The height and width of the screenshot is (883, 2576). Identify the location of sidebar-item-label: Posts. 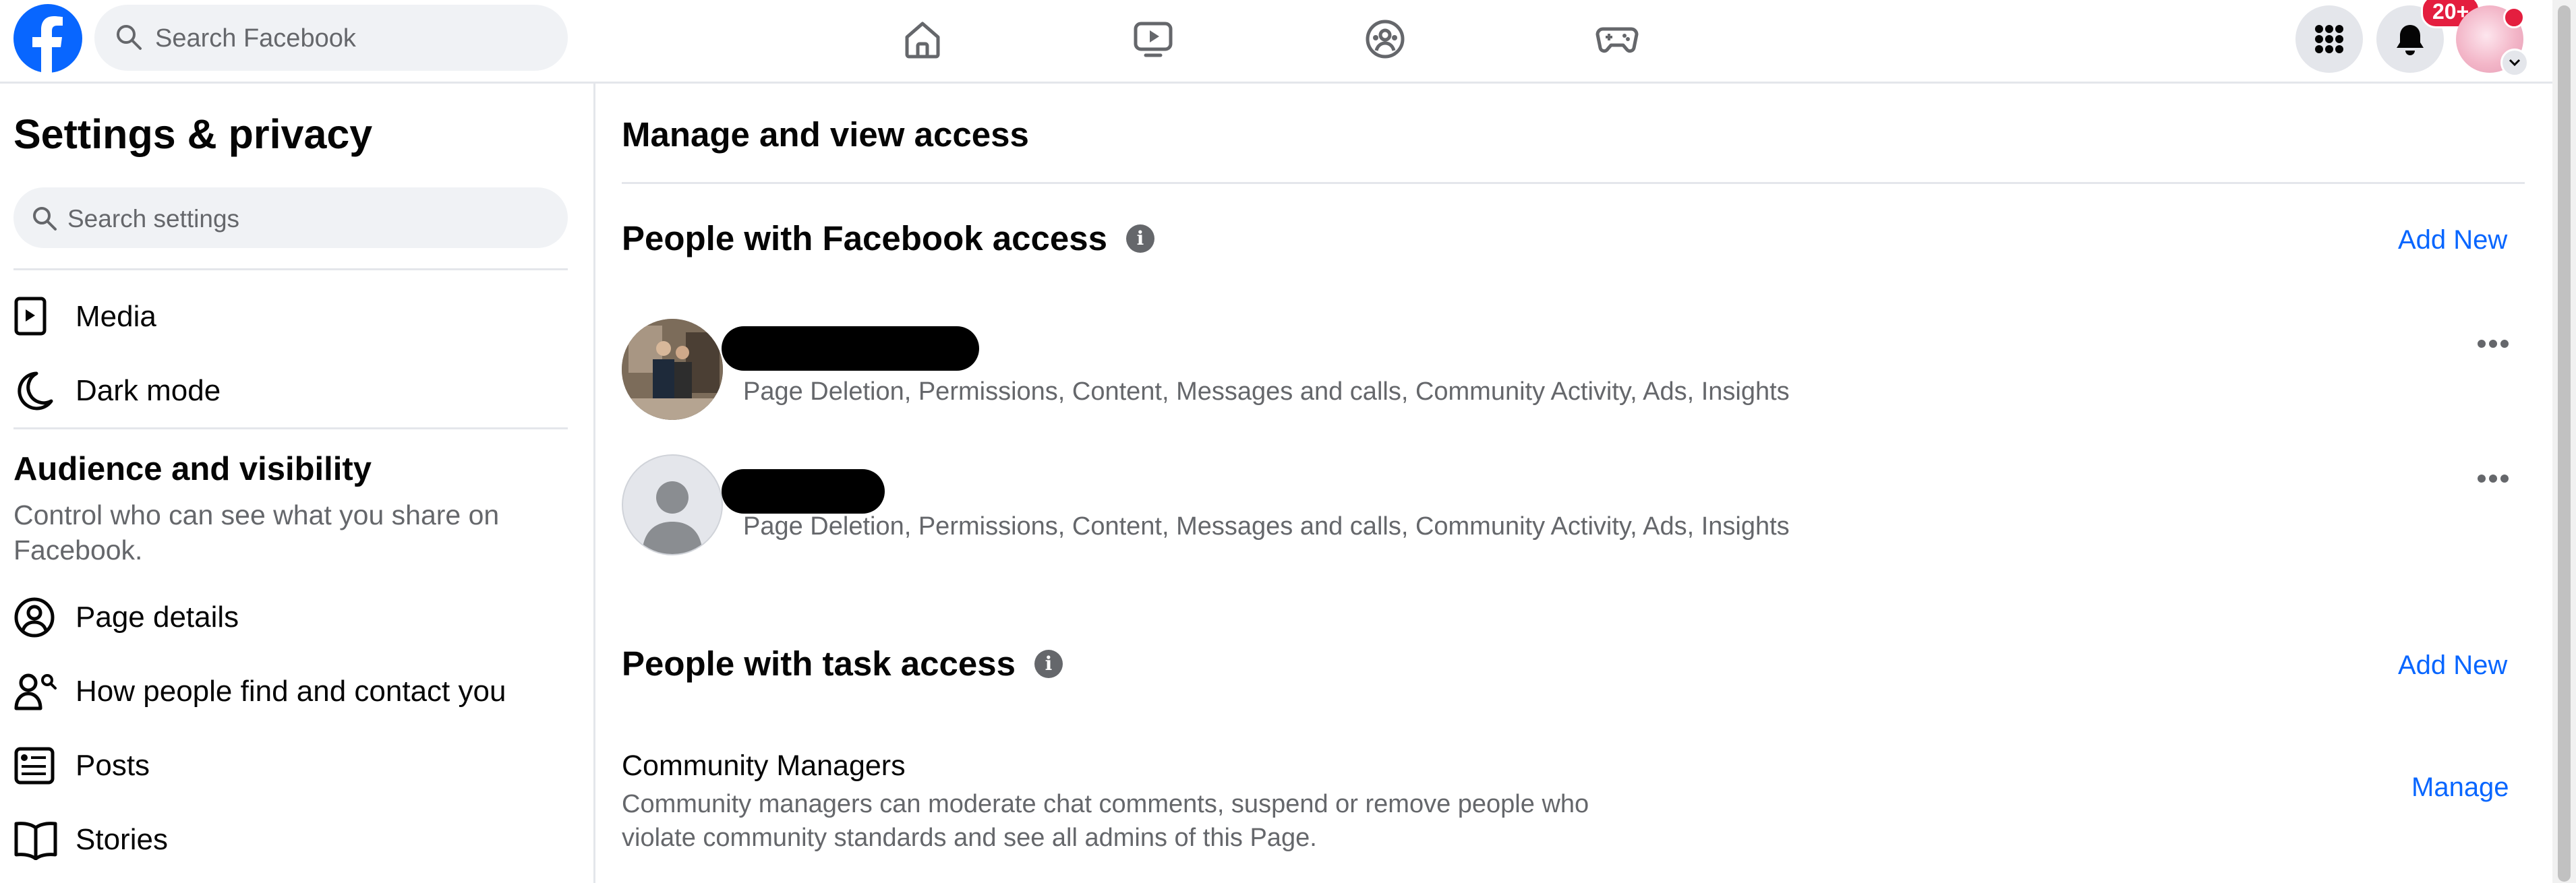
(113, 766).